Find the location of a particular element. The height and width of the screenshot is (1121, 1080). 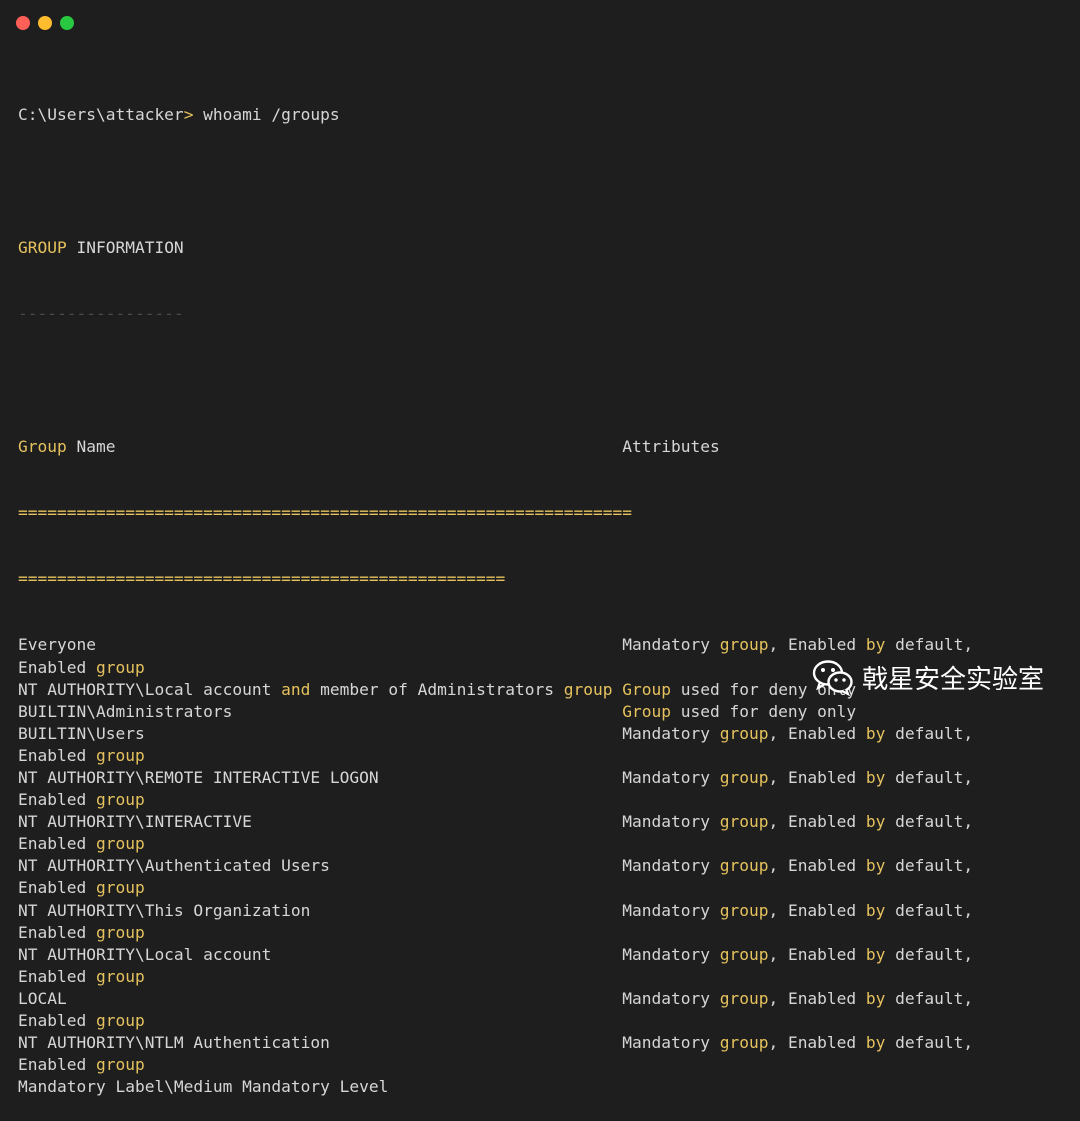

table-row: Mandatory Label\Medium Mandatory Level is located at coordinates (543, 1087).